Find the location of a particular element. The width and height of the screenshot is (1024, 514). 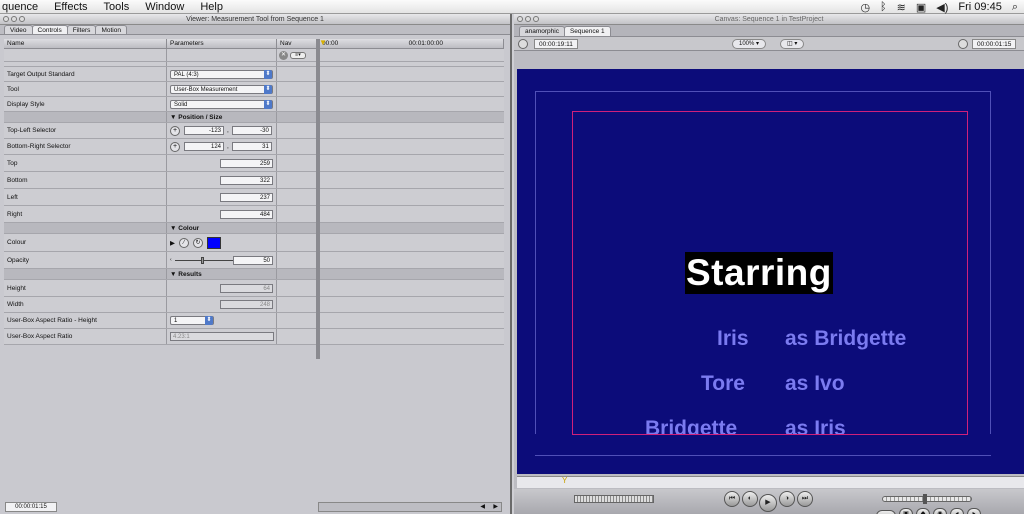

scroll-left-arrow-icon: ◀ is located at coordinates (482, 507).